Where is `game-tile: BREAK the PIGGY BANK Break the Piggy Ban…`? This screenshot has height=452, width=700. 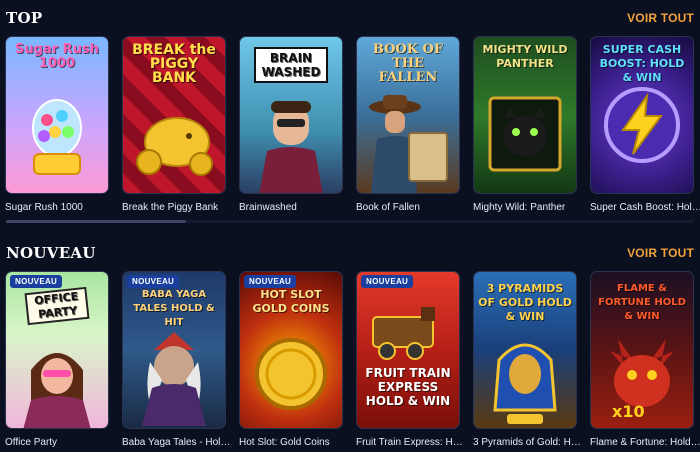 game-tile: BREAK the PIGGY BANK Break the Piggy Ban… is located at coordinates (174, 124).